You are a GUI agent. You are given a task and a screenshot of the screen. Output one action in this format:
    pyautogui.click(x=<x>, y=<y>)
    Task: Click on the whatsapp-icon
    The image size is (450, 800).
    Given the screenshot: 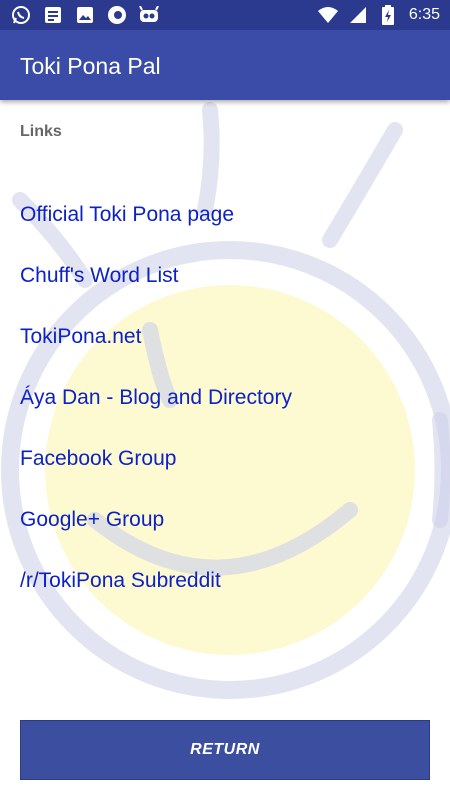 What is the action you would take?
    pyautogui.click(x=21, y=15)
    